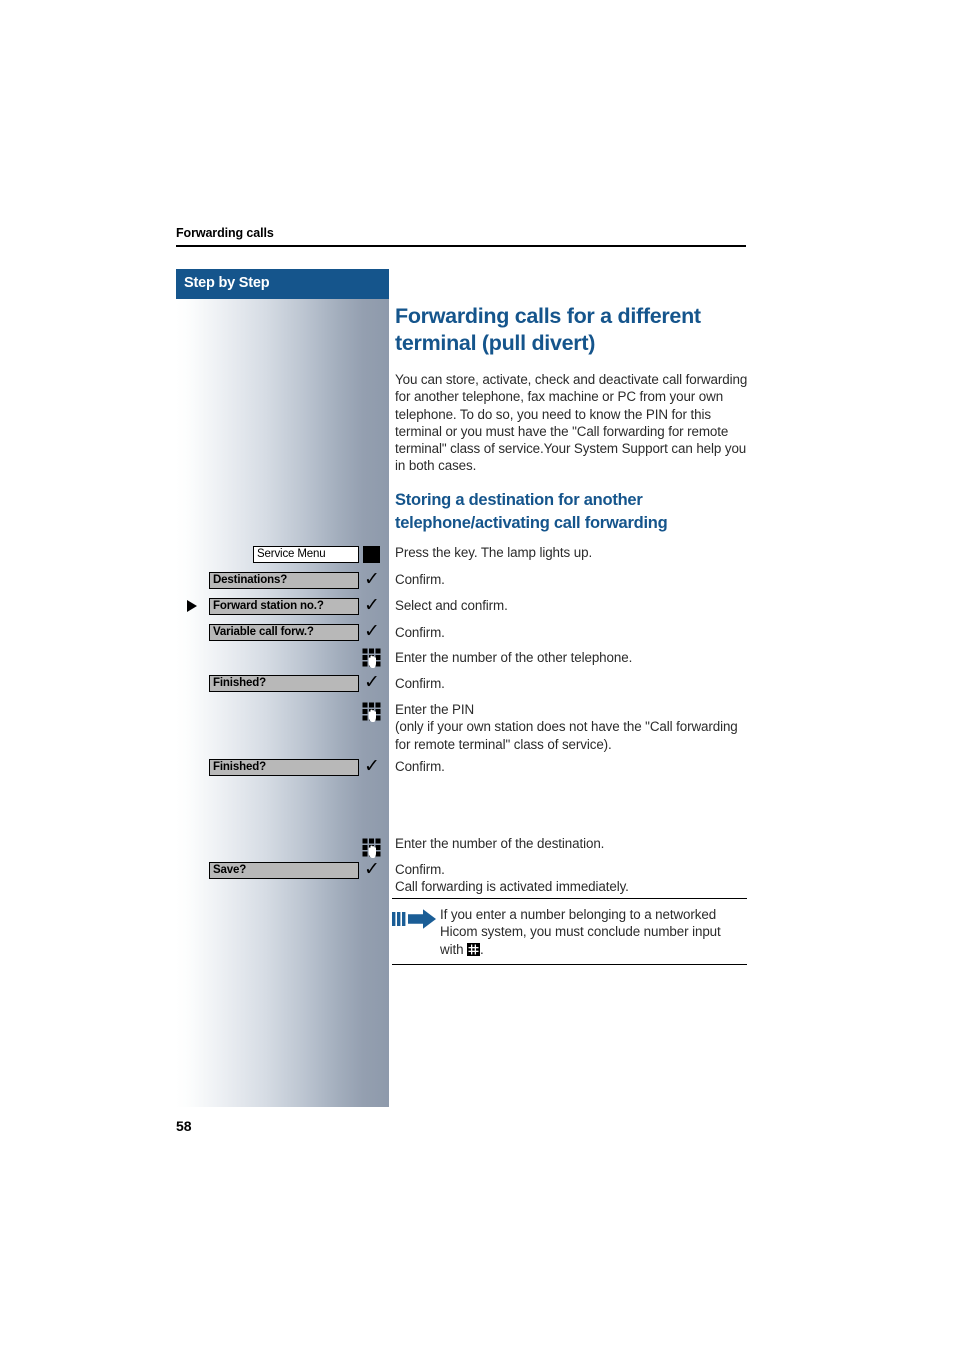 The height and width of the screenshot is (1351, 954). I want to click on step-row: Variable call forw.? ✓, so click(282, 632).